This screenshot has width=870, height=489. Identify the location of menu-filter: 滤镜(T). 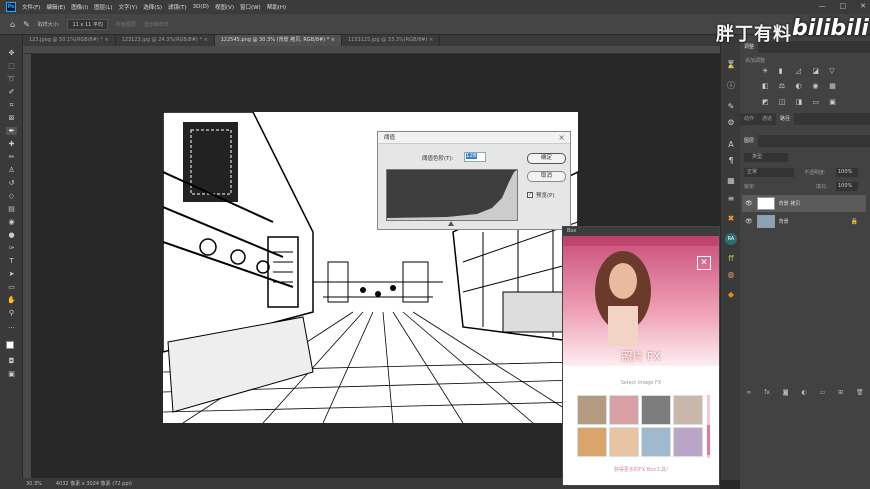
(177, 7).